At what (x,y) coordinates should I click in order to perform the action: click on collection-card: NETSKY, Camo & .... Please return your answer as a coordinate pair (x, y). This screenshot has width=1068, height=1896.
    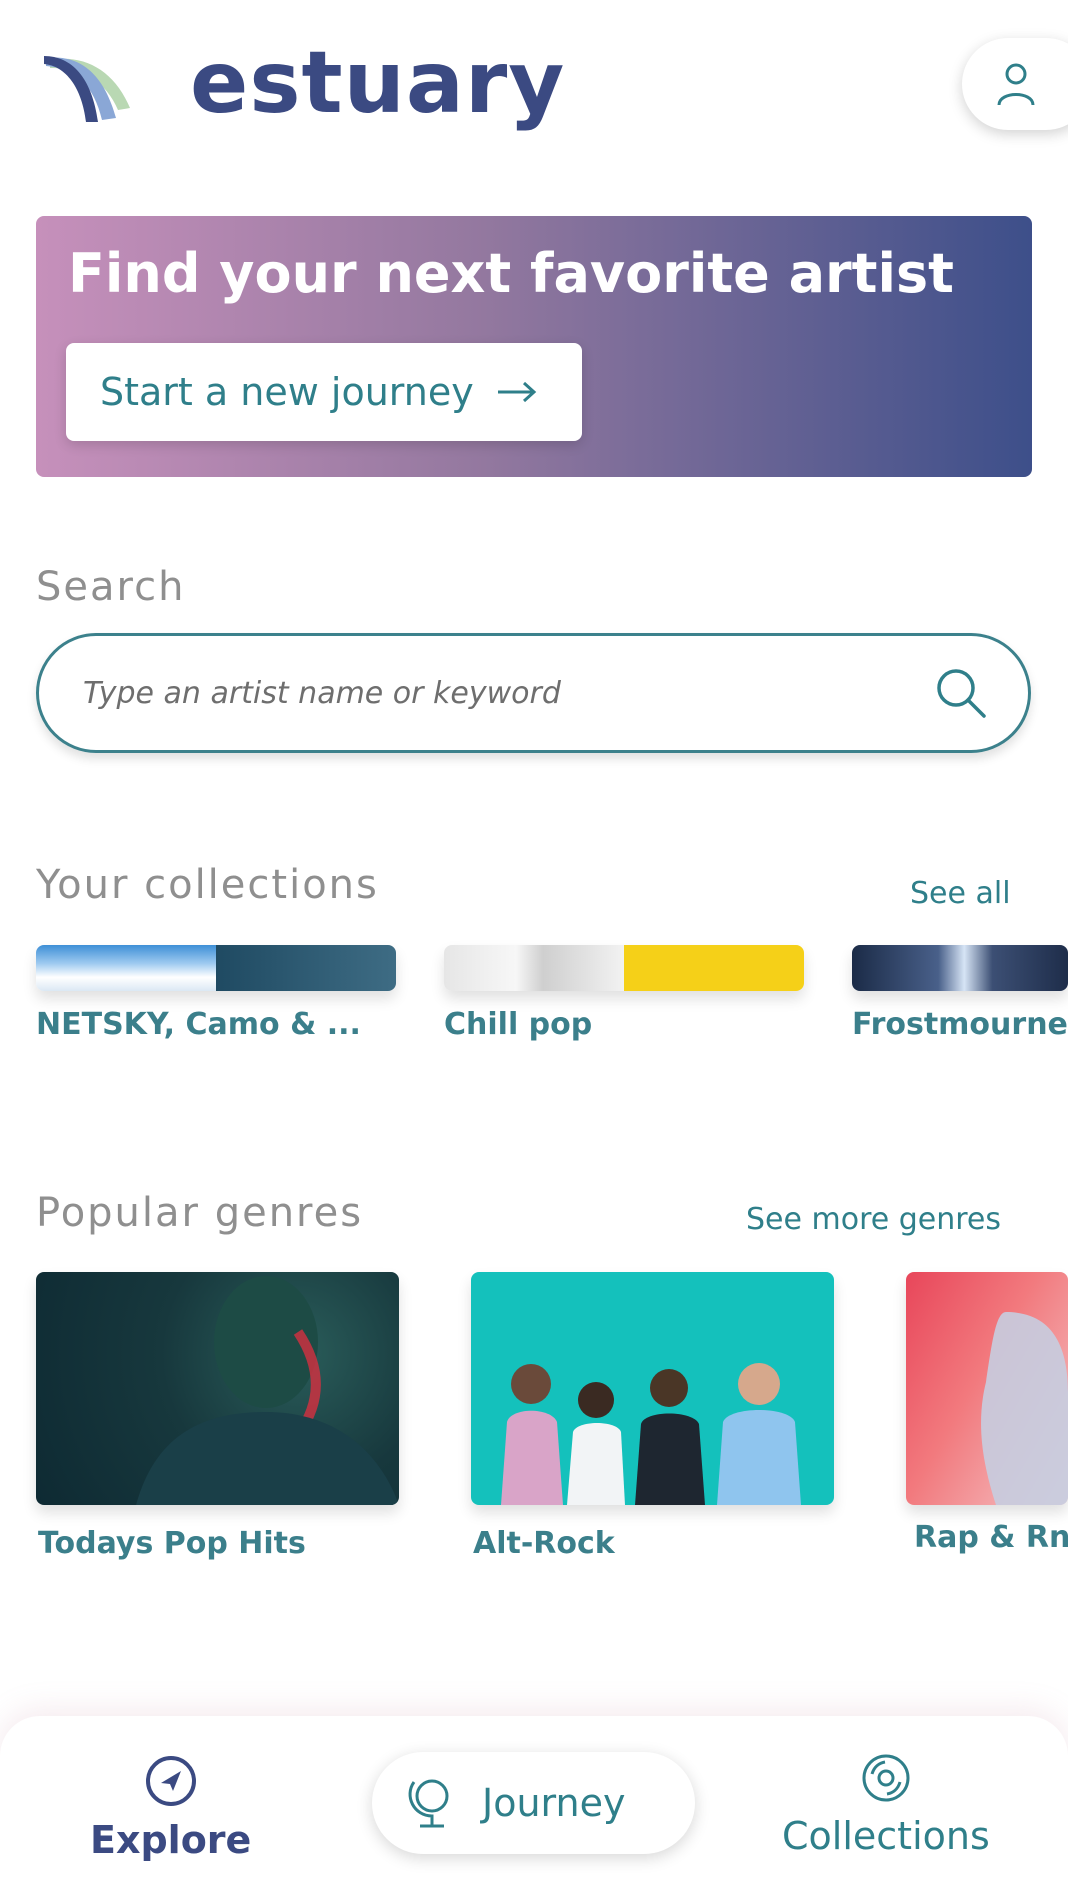
    Looking at the image, I should click on (216, 993).